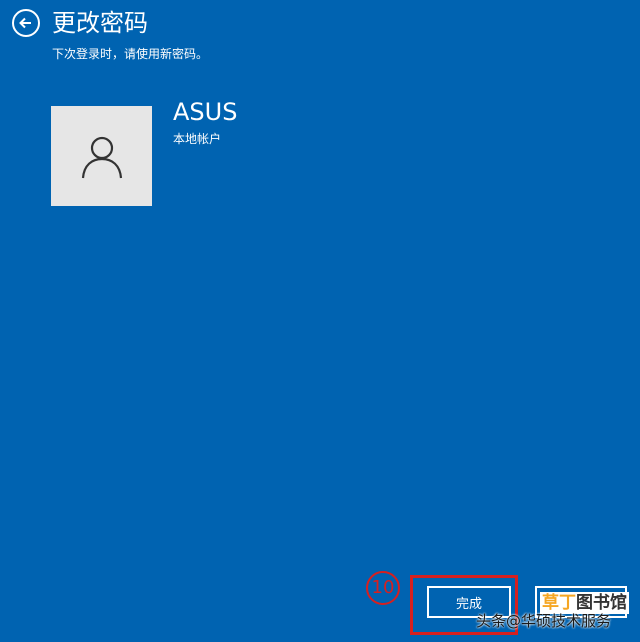 The height and width of the screenshot is (642, 640). What do you see at coordinates (197, 139) in the screenshot?
I see `account-type: 本地帐户` at bounding box center [197, 139].